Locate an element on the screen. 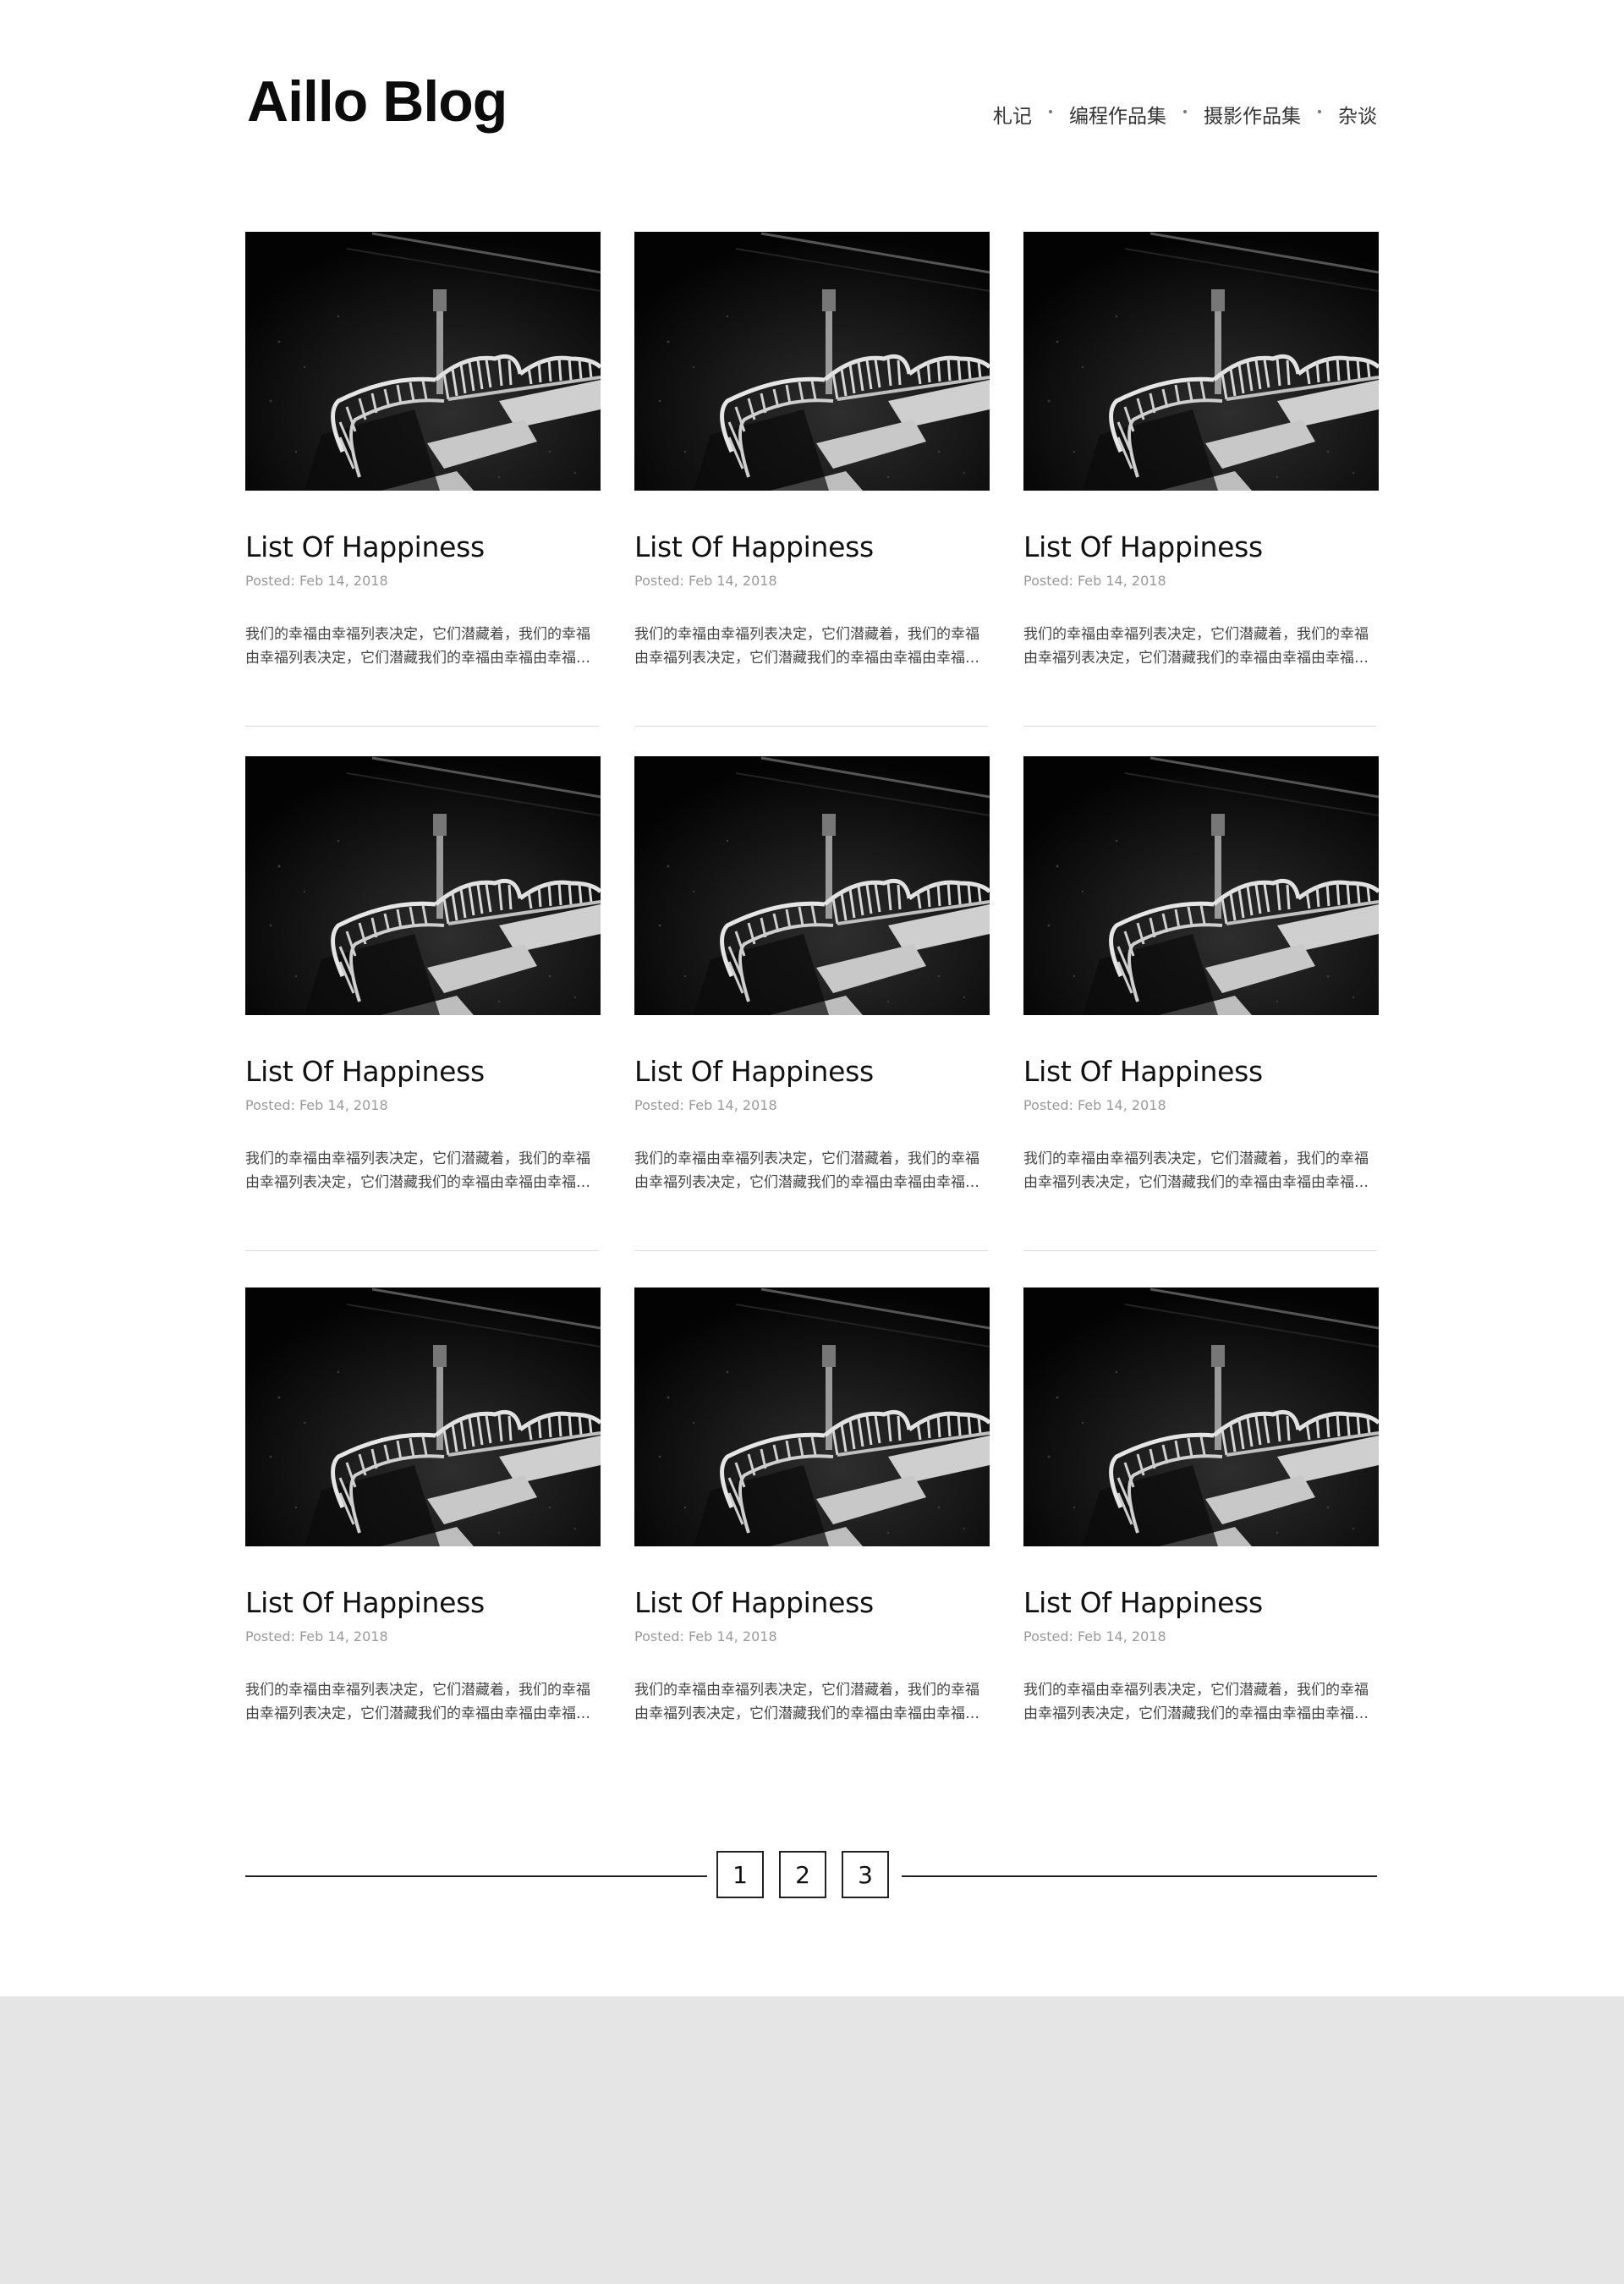 This screenshot has height=2284, width=1624. page-button-2: 2 is located at coordinates (802, 1875).